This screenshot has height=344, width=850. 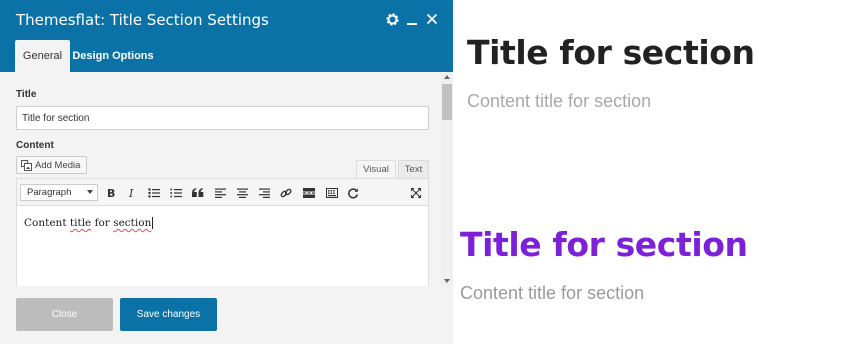 What do you see at coordinates (90, 192) in the screenshot?
I see `chevron-down-icon` at bounding box center [90, 192].